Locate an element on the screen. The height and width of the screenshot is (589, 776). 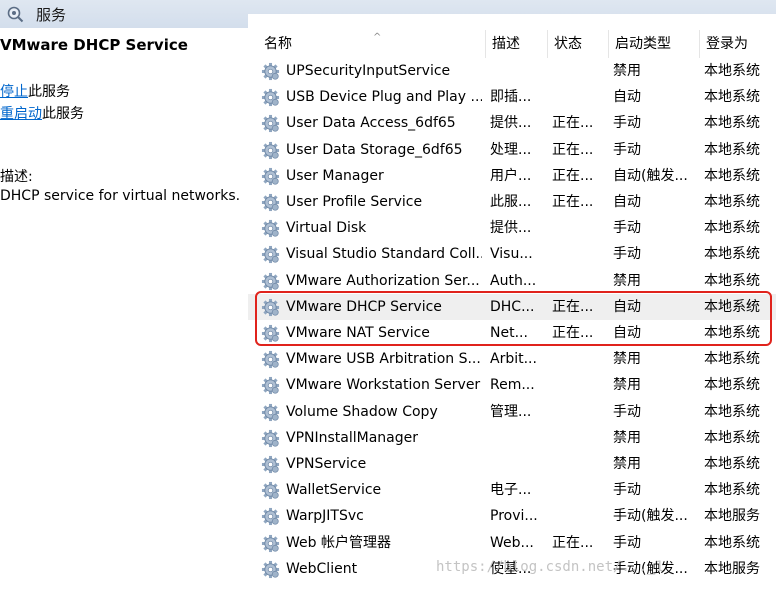
service-name: Web 帐户管理器 is located at coordinates (338, 542).